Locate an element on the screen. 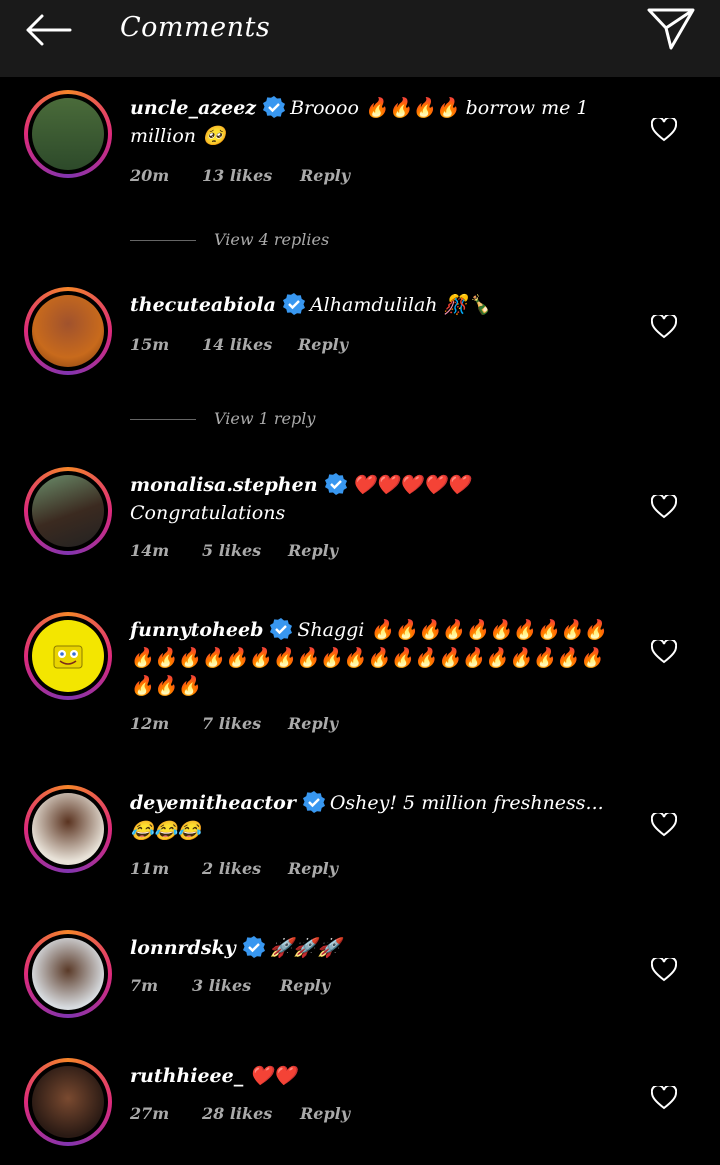 The height and width of the screenshot is (1165, 720). send-icon is located at coordinates (671, 29).